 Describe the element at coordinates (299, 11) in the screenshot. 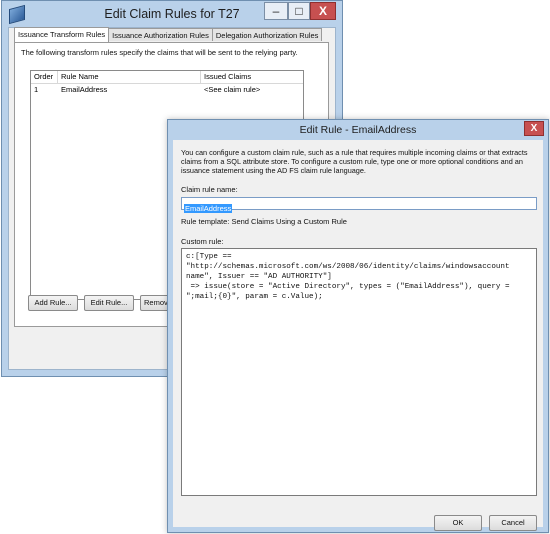

I see `maximize-button: □` at that location.